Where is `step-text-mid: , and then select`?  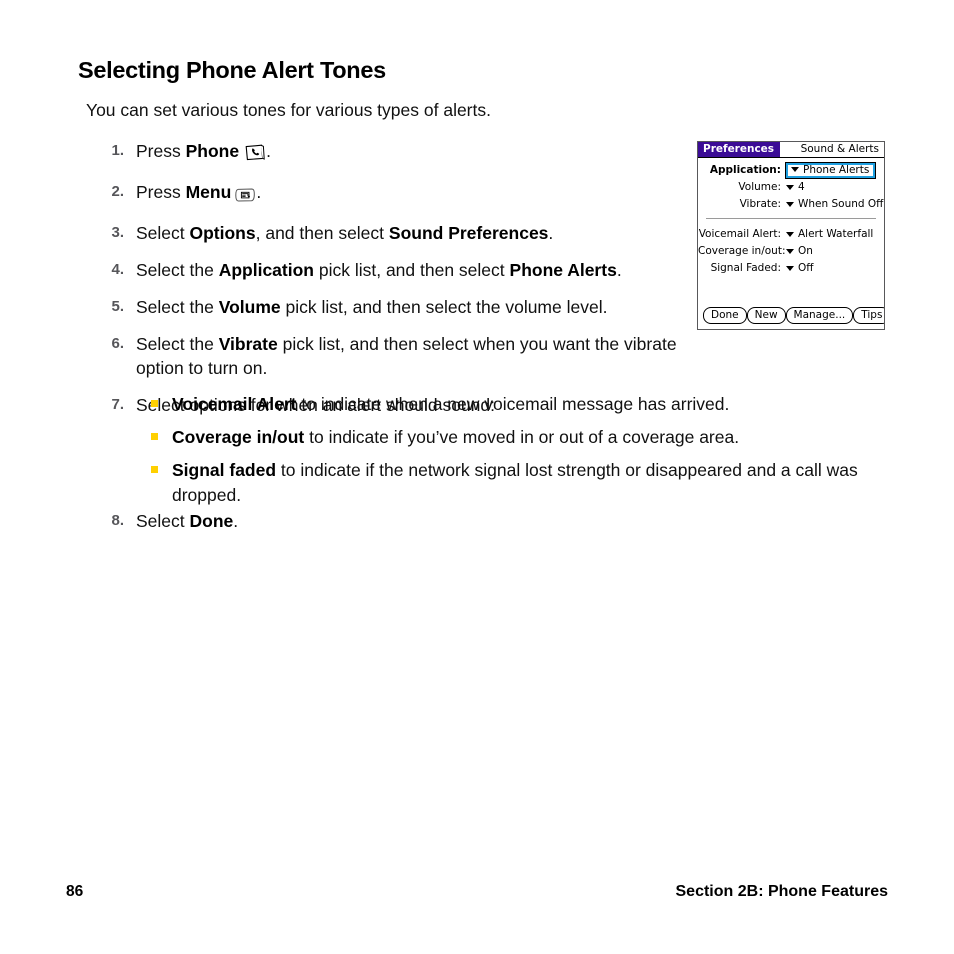
step-text-mid: , and then select is located at coordinates (322, 233).